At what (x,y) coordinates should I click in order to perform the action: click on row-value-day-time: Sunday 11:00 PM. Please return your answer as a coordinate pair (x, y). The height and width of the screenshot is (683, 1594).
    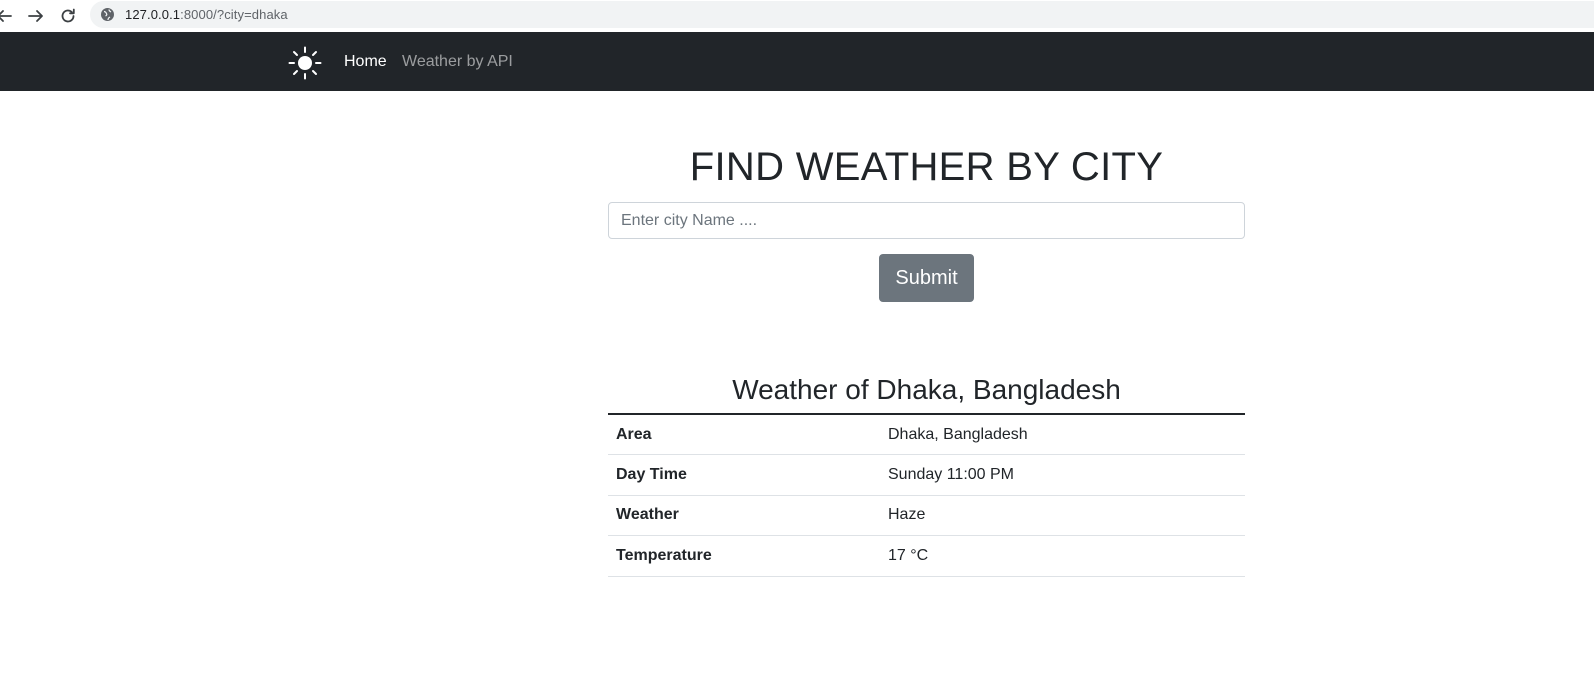
    Looking at the image, I should click on (1062, 475).